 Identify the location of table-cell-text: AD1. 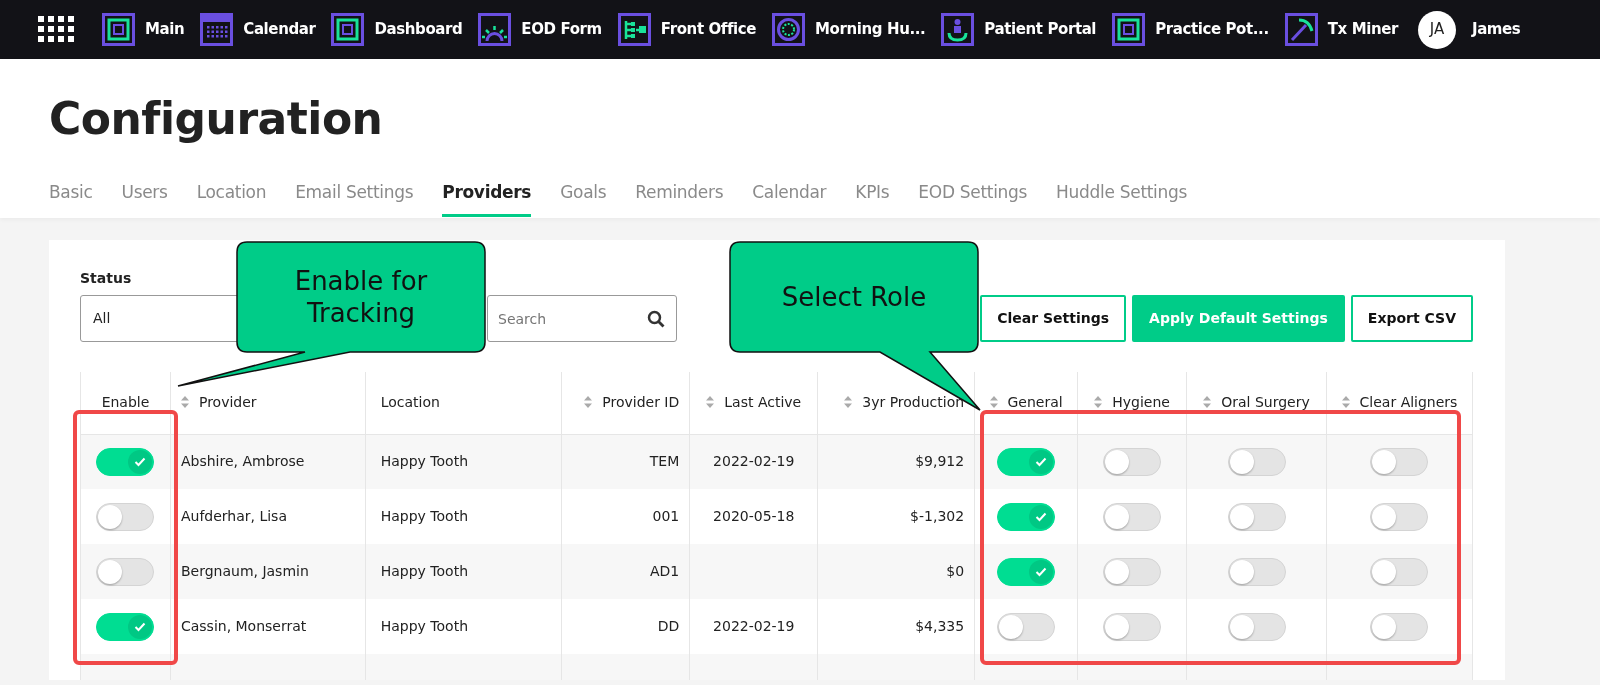
(665, 571).